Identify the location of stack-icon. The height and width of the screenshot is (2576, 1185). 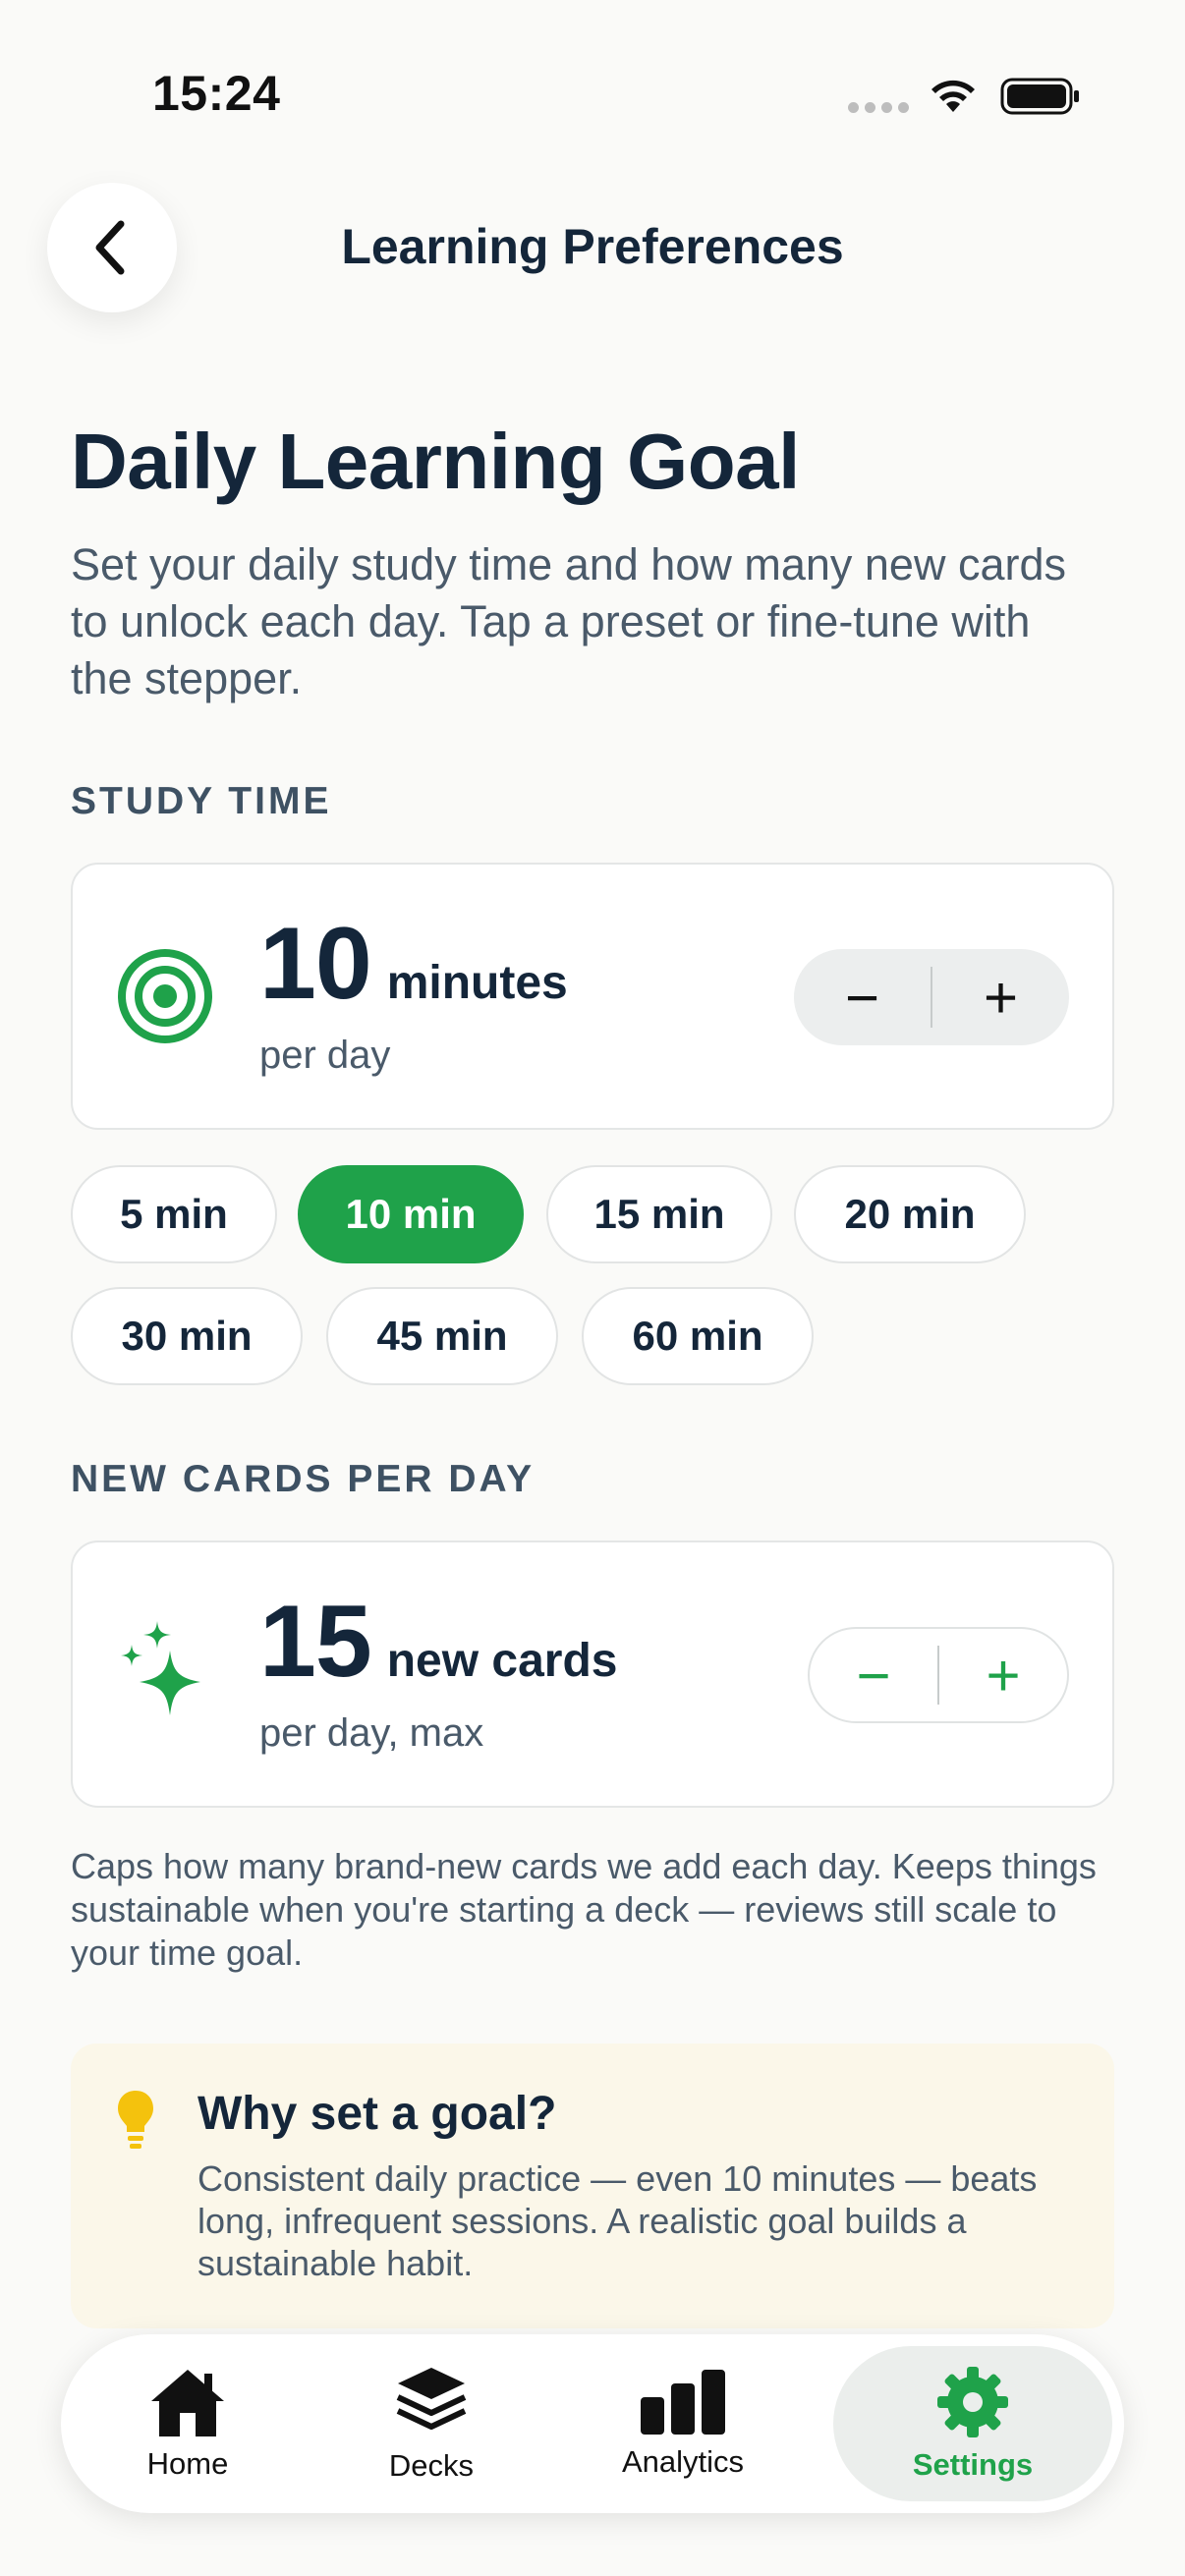
(432, 2399).